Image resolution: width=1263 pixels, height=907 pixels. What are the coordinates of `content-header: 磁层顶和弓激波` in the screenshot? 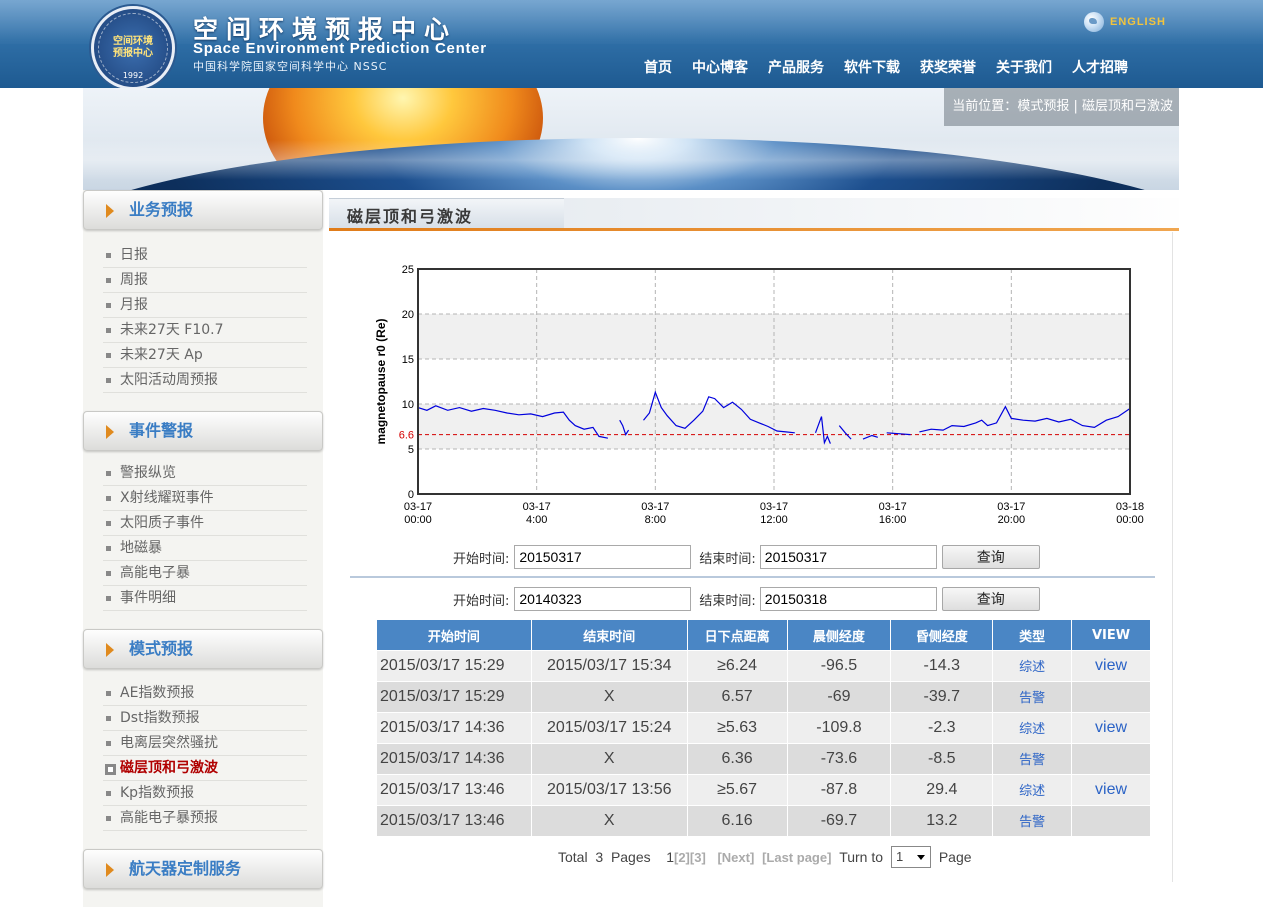 It's located at (754, 210).